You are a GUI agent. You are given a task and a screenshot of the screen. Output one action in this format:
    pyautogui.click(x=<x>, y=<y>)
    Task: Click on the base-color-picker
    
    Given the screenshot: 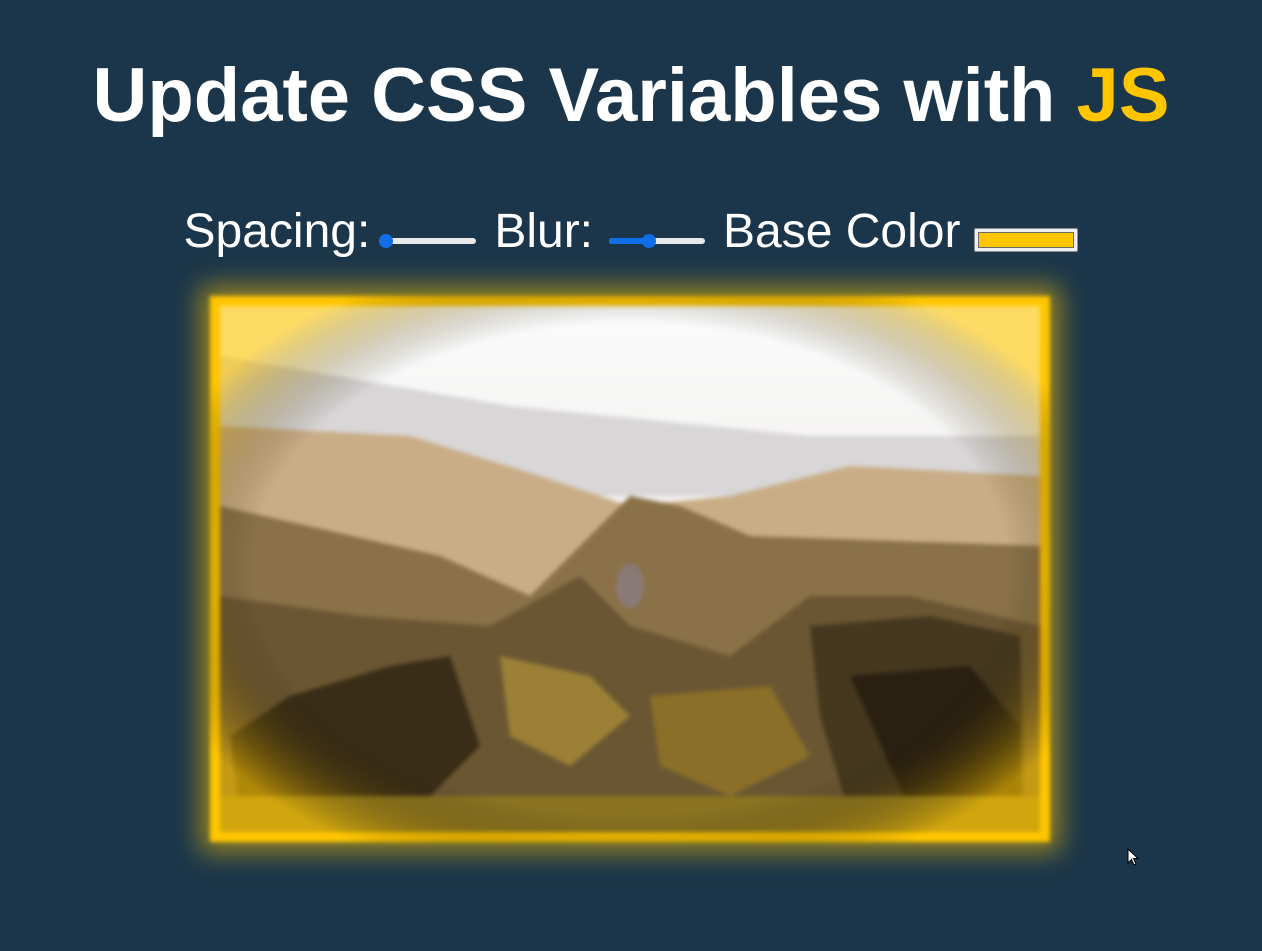 What is the action you would take?
    pyautogui.click(x=1026, y=240)
    